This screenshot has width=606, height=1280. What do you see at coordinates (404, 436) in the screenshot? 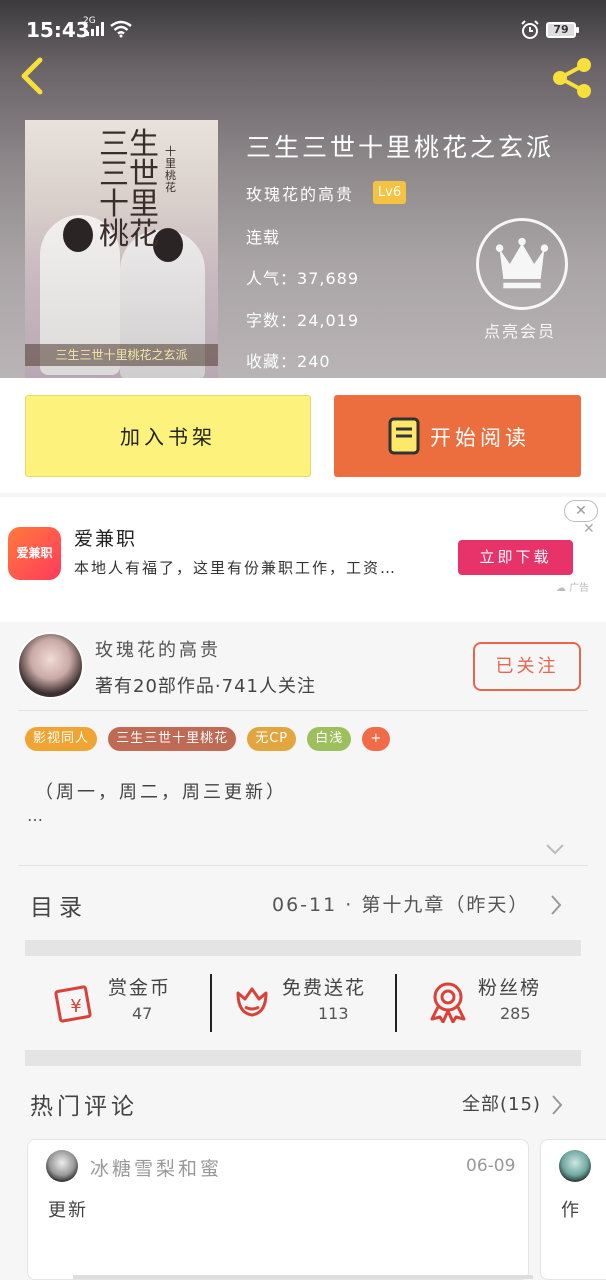
I see `book-icon` at bounding box center [404, 436].